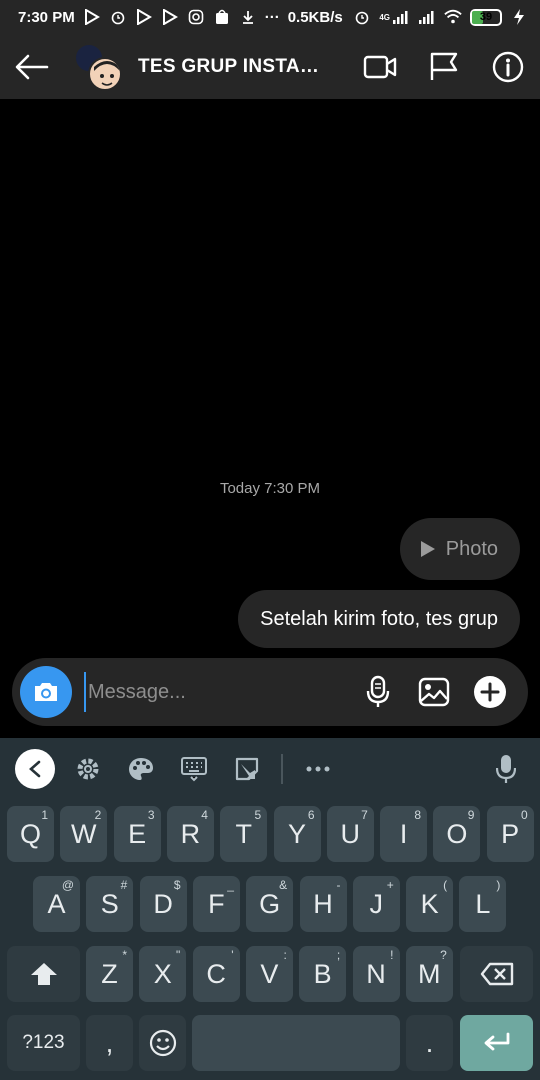 This screenshot has width=540, height=1080. Describe the element at coordinates (496, 974) in the screenshot. I see `backspace-key` at that location.